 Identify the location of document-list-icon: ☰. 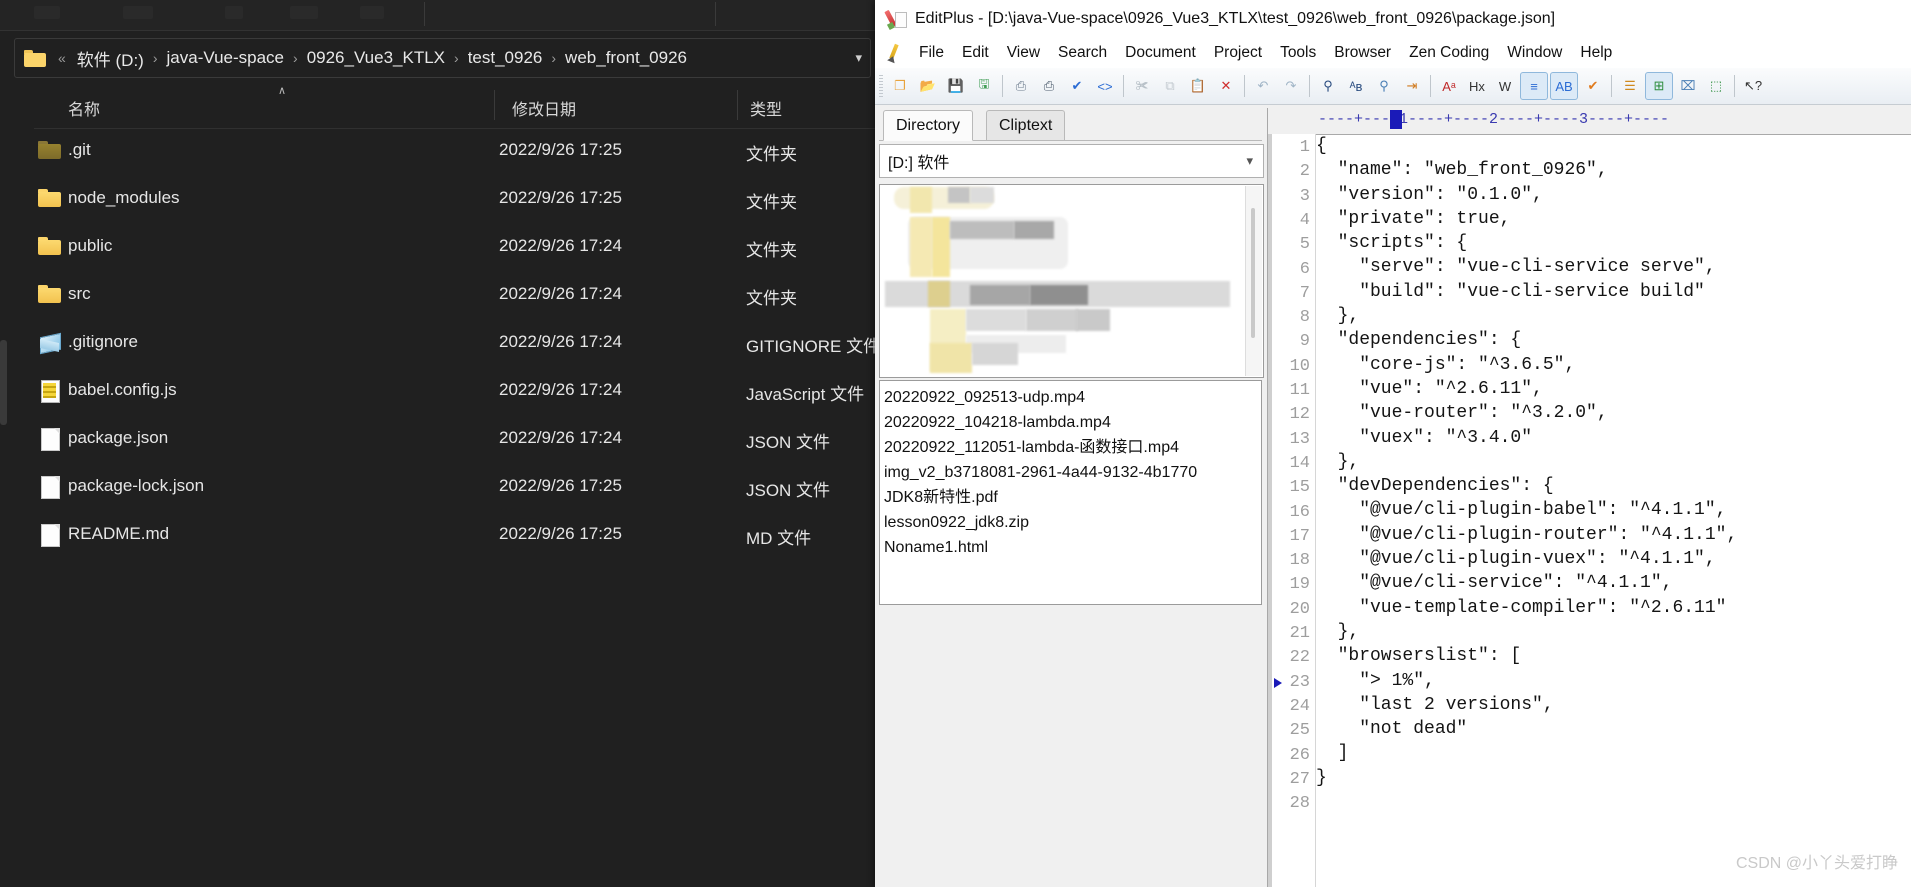
(1630, 86).